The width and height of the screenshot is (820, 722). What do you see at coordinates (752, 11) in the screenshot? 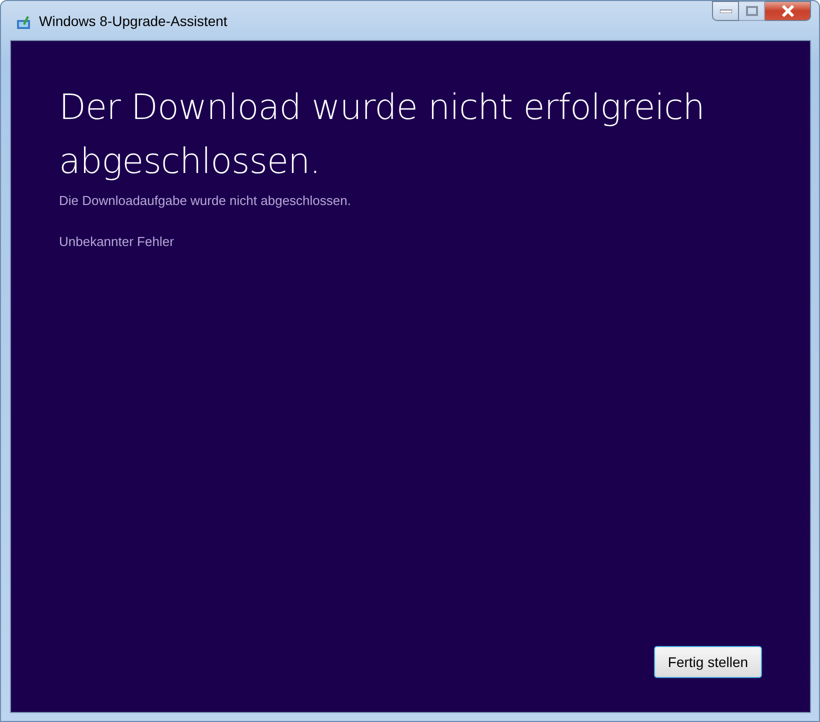
I see `maximize-icon` at bounding box center [752, 11].